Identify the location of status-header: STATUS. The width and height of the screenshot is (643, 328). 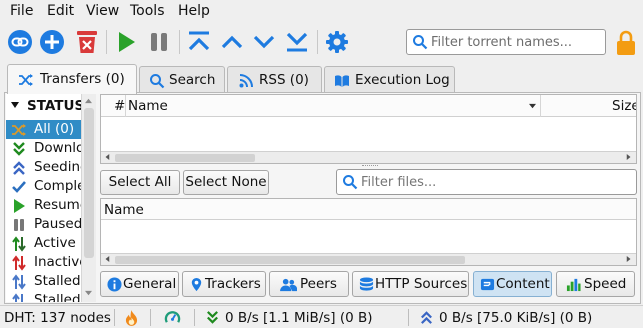
(56, 106).